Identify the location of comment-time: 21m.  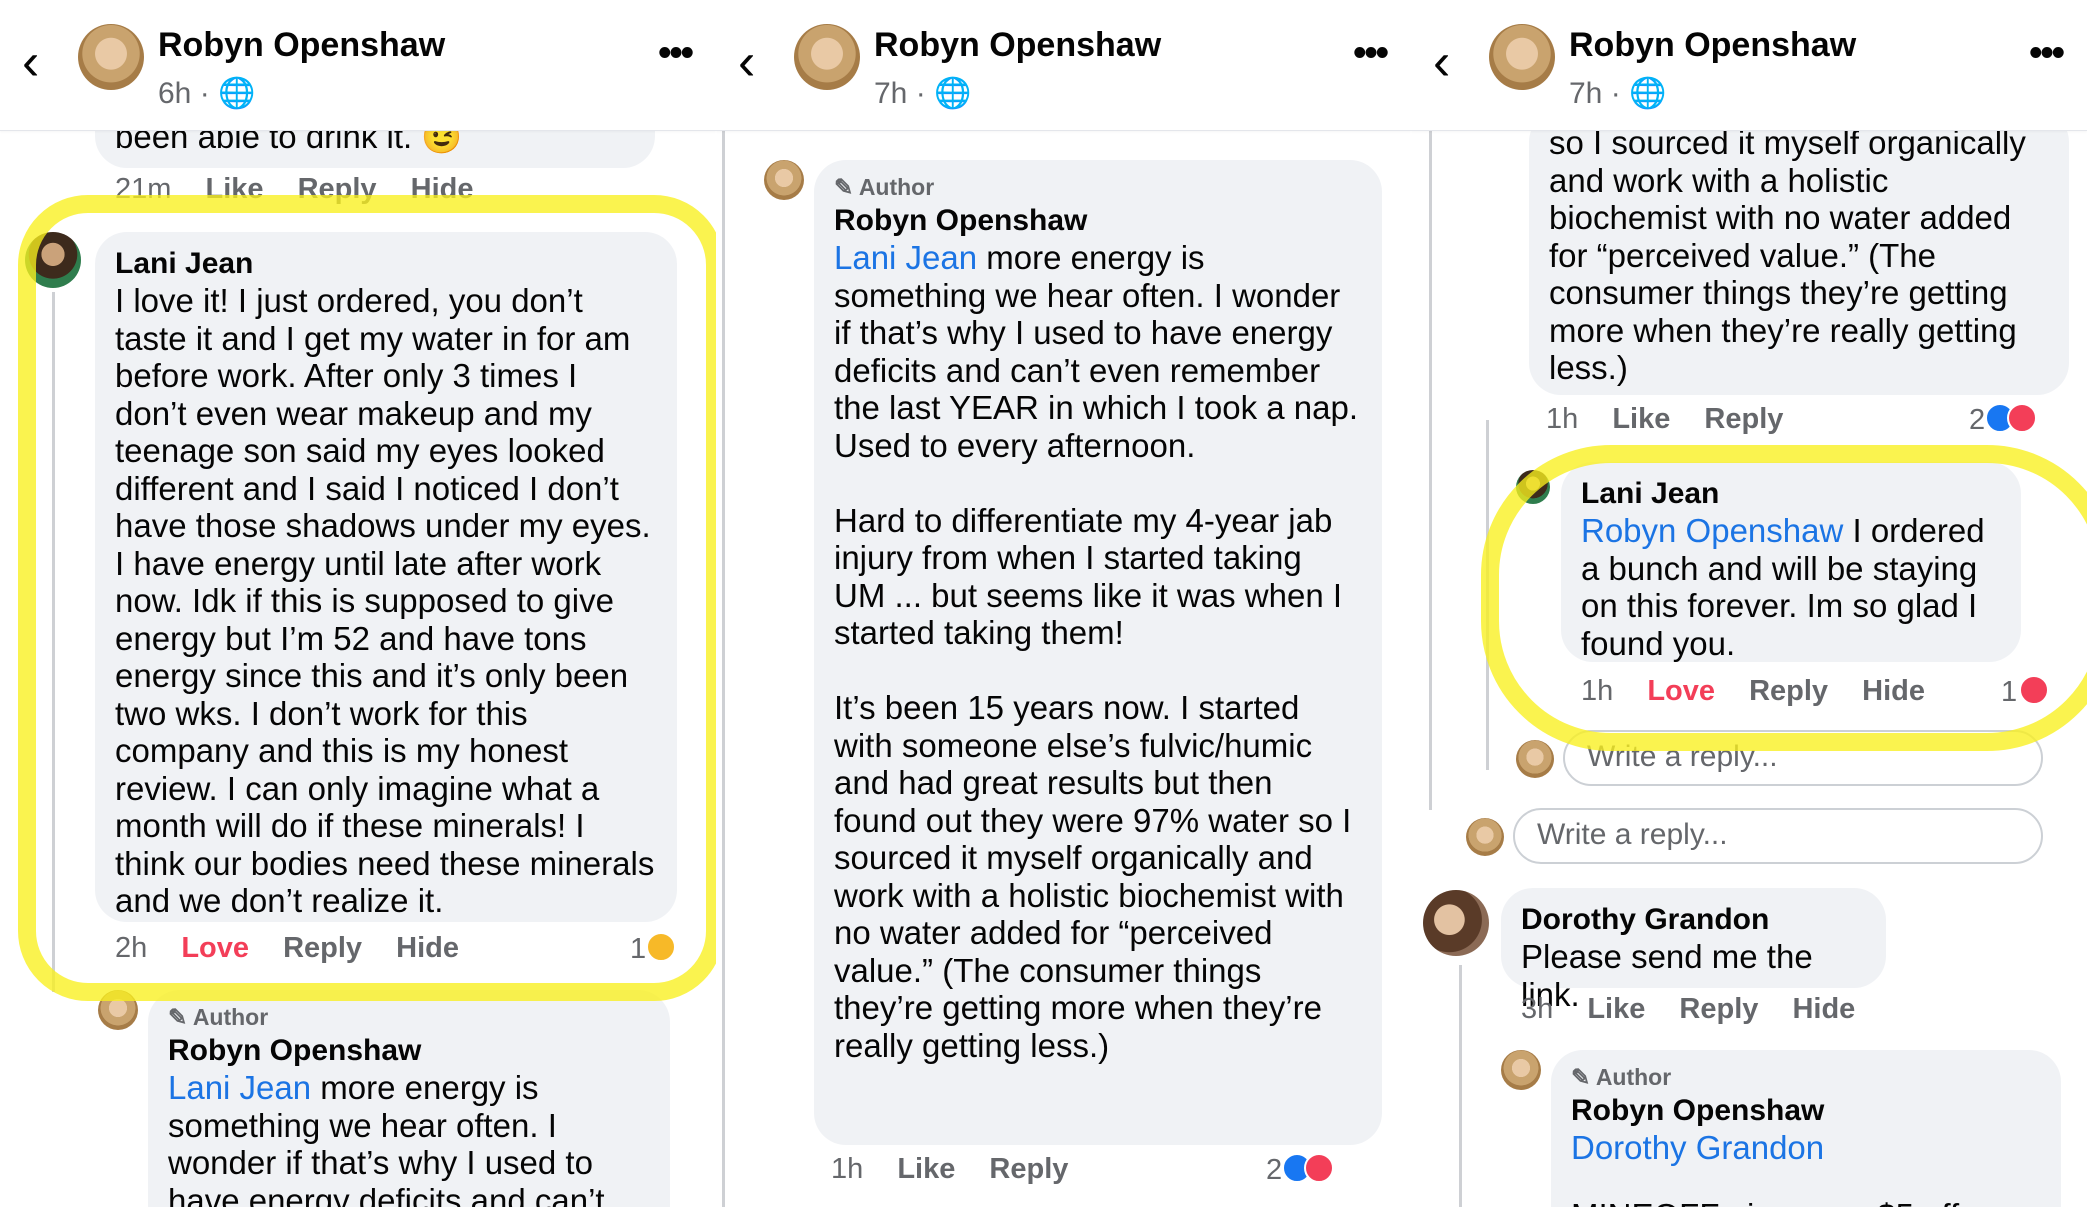
(143, 189).